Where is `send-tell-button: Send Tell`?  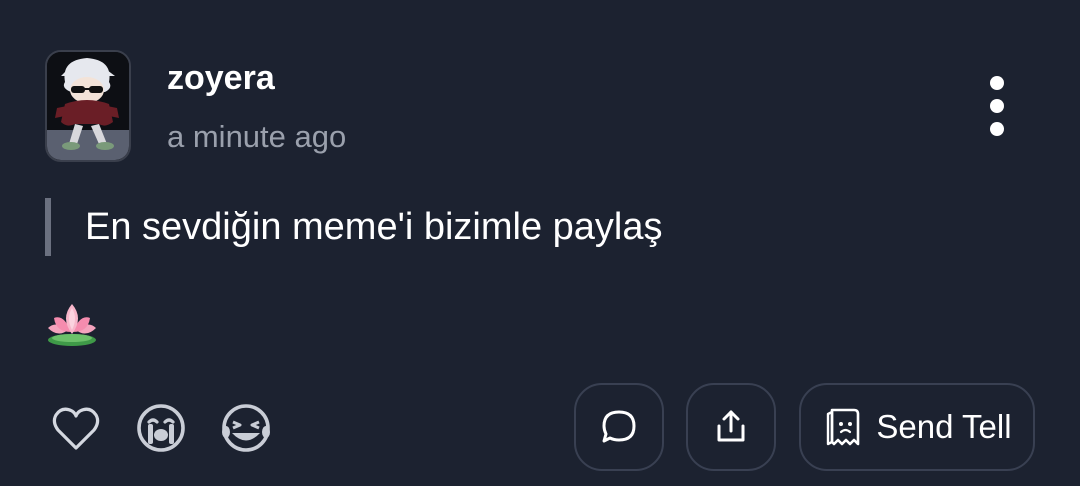
send-tell-button: Send Tell is located at coordinates (917, 427).